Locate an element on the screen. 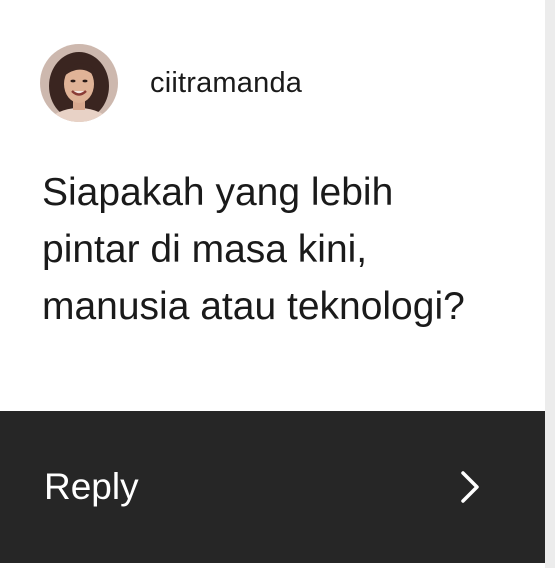 The image size is (555, 568). post-header: ciitramanda is located at coordinates (171, 83).